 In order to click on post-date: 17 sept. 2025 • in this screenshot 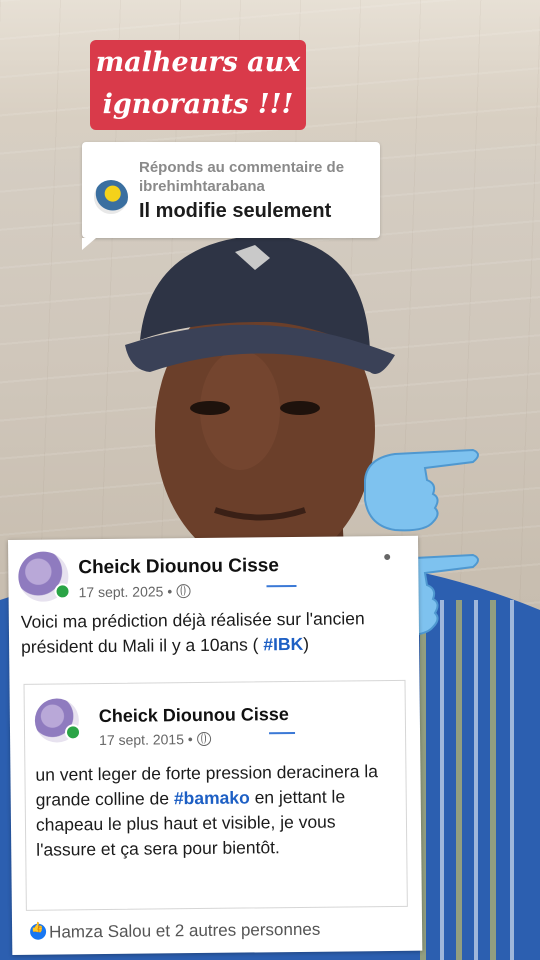, I will do `click(134, 591)`.